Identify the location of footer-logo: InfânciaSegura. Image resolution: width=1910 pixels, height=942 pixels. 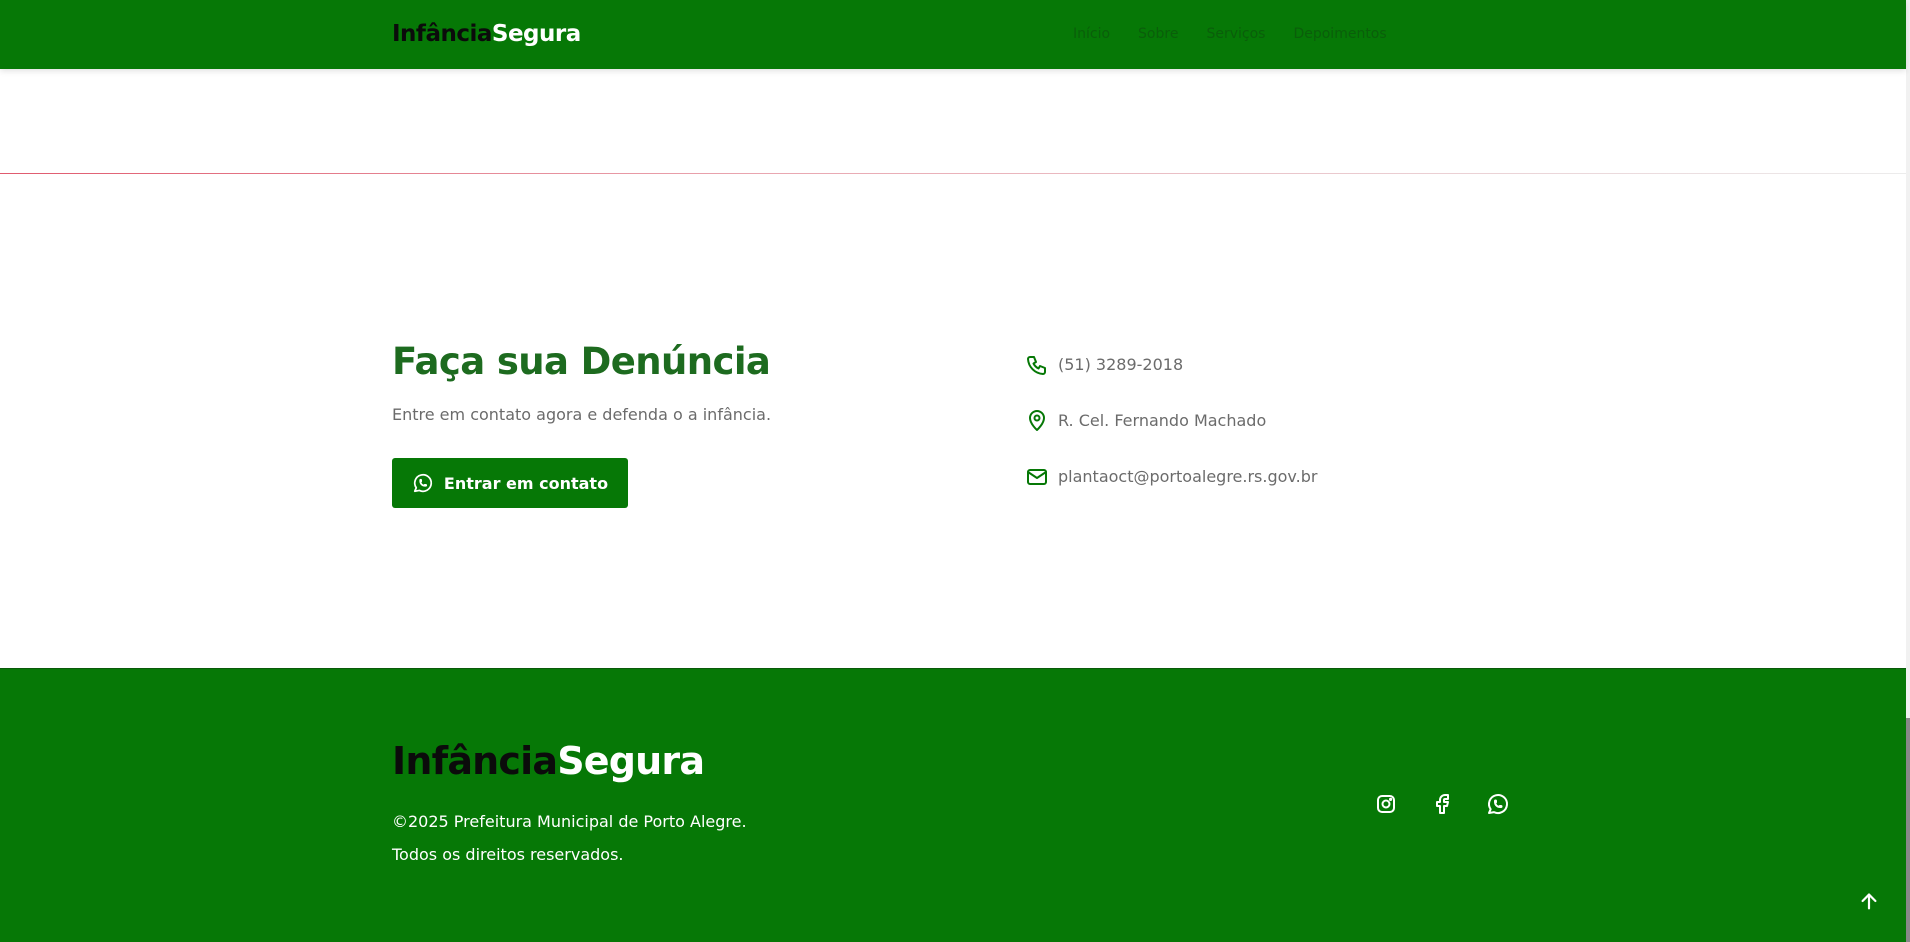
(548, 761).